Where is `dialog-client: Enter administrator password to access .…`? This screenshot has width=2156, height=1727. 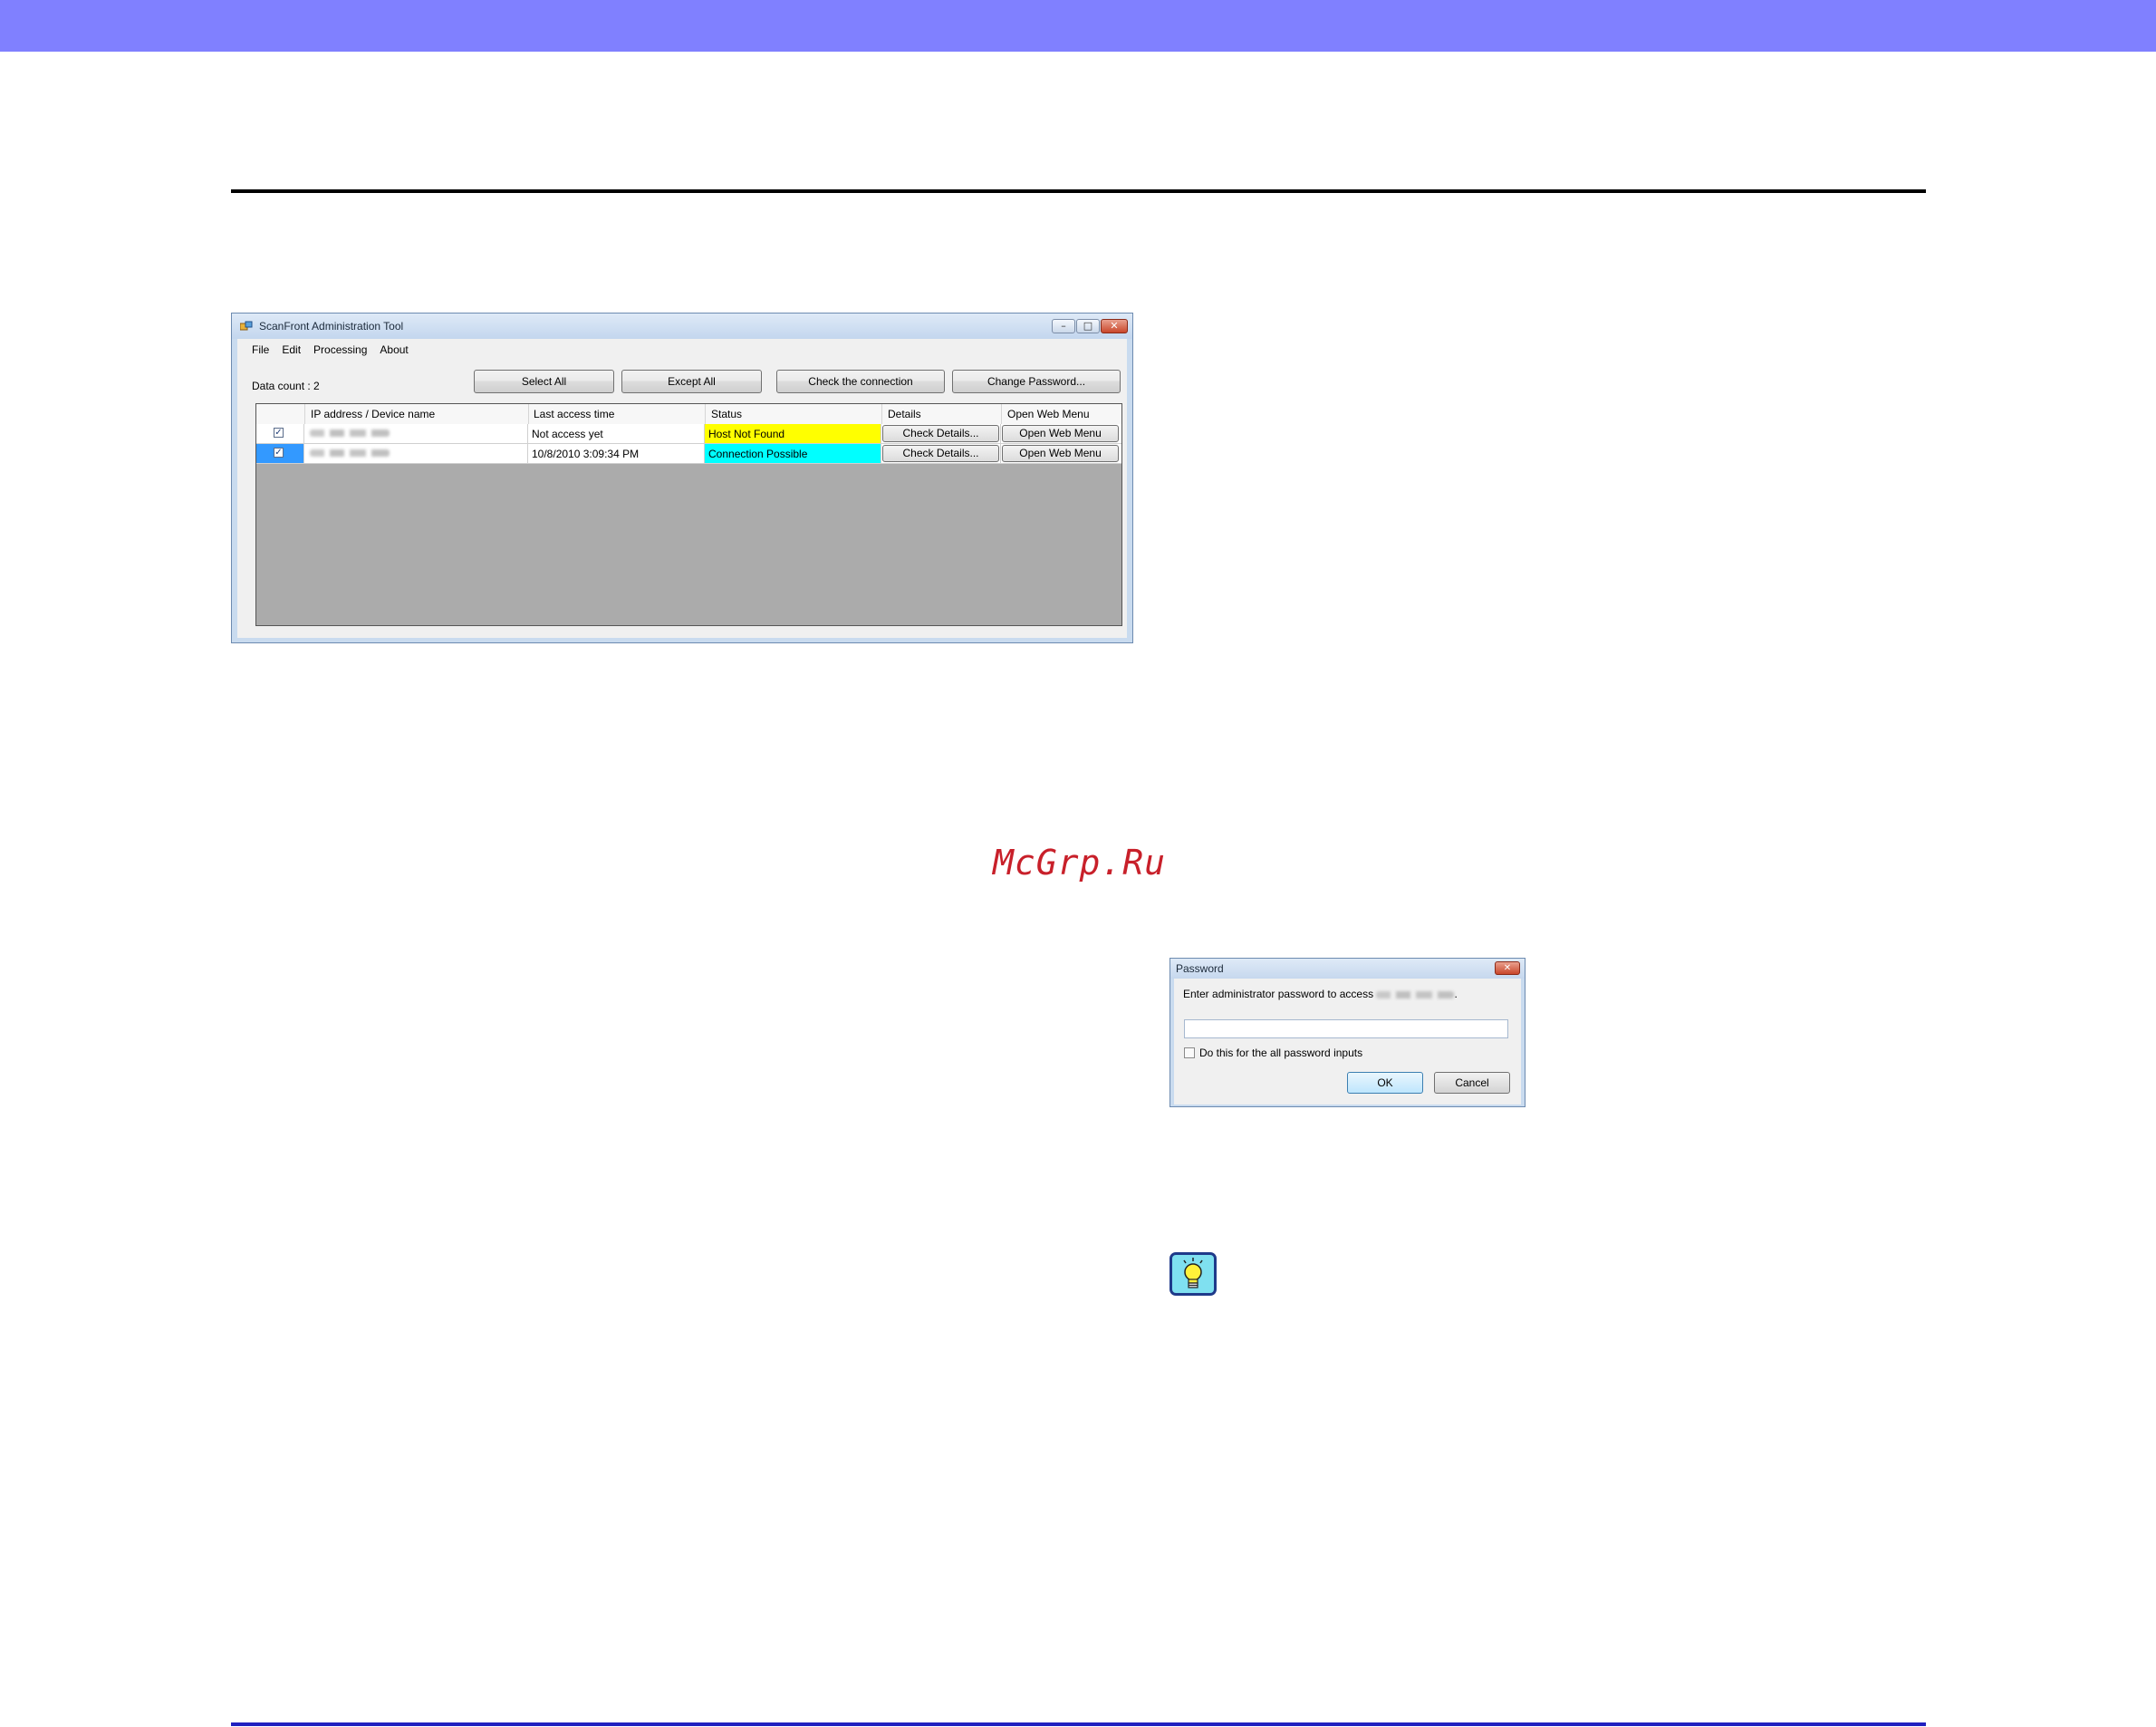 dialog-client: Enter administrator password to access .… is located at coordinates (1347, 1042).